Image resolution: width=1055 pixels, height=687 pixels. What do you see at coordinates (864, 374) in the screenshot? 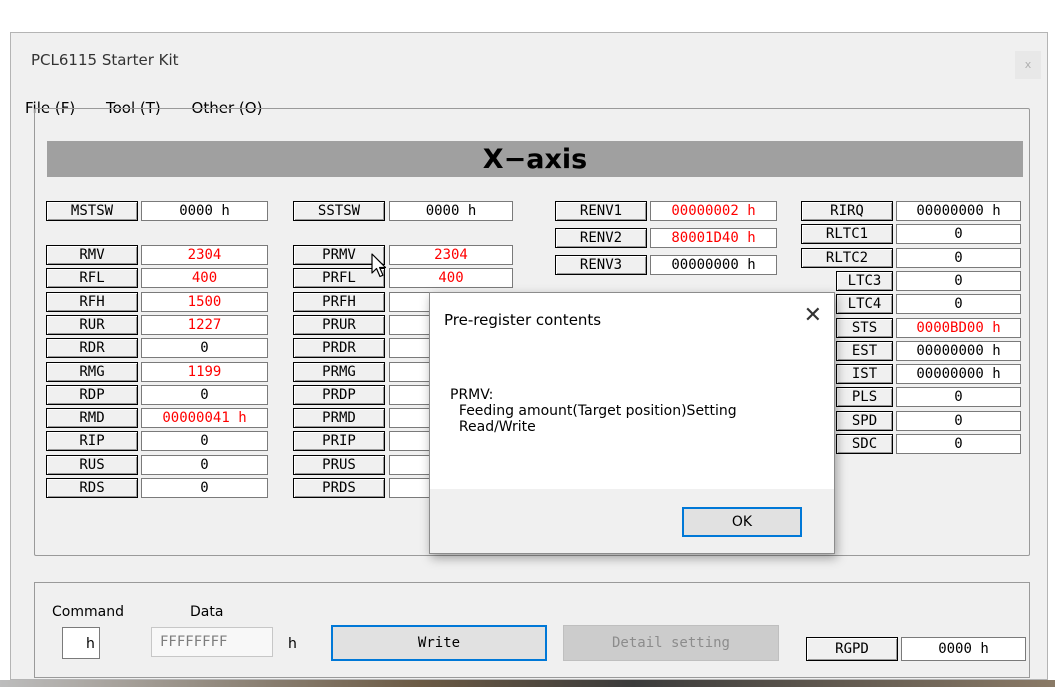
I see `register-label-ist: IST` at bounding box center [864, 374].